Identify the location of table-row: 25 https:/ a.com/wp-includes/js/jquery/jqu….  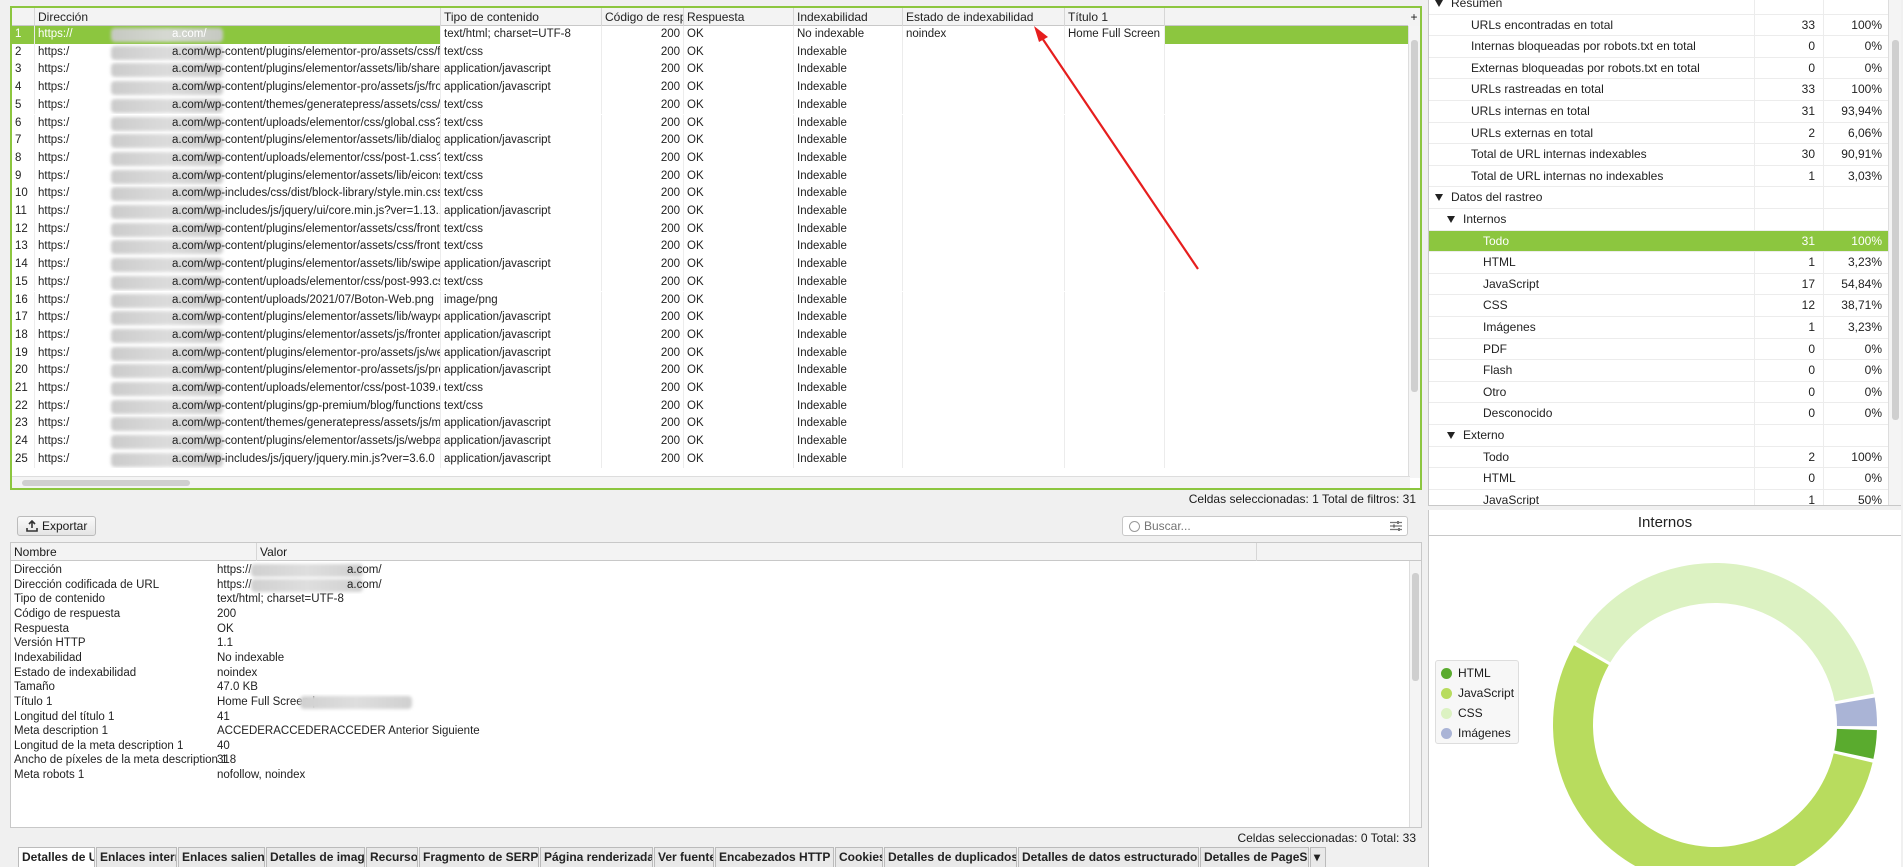
(711, 459).